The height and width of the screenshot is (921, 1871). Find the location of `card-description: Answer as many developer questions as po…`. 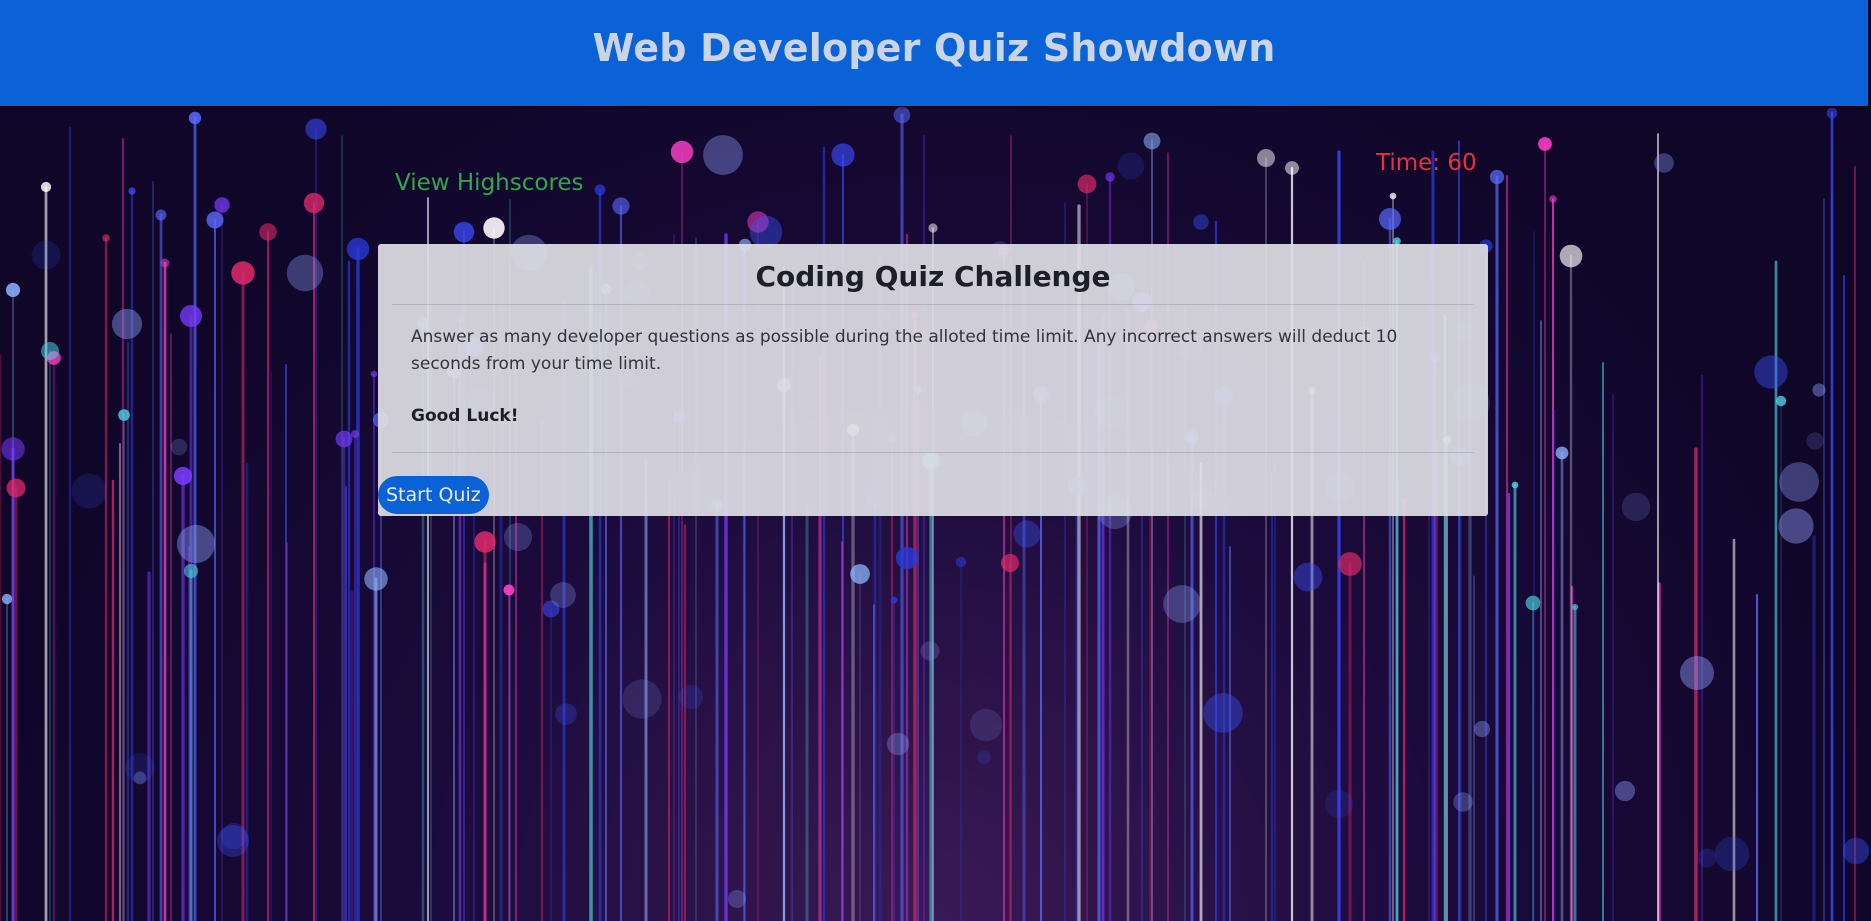

card-description: Answer as many developer questions as po… is located at coordinates (904, 350).